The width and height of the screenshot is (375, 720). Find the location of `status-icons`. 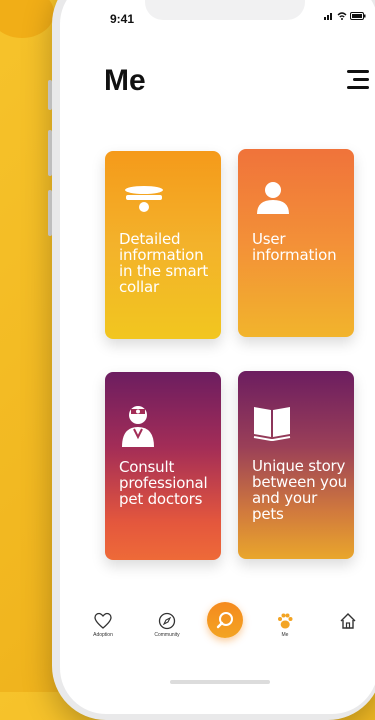

status-icons is located at coordinates (345, 16).